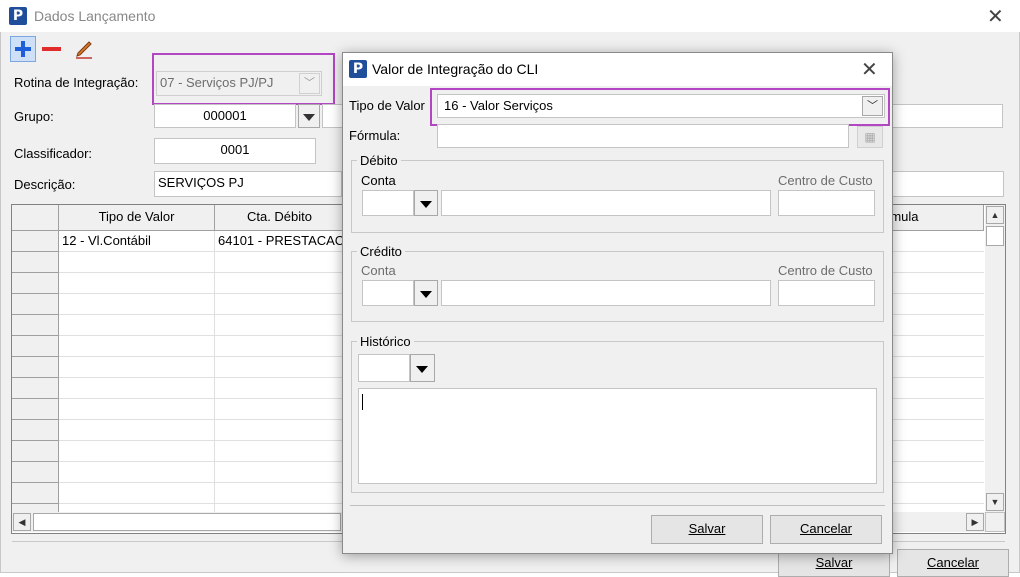 The image size is (1020, 577). What do you see at coordinates (617, 505) in the screenshot?
I see `dialog-footer-divider` at bounding box center [617, 505].